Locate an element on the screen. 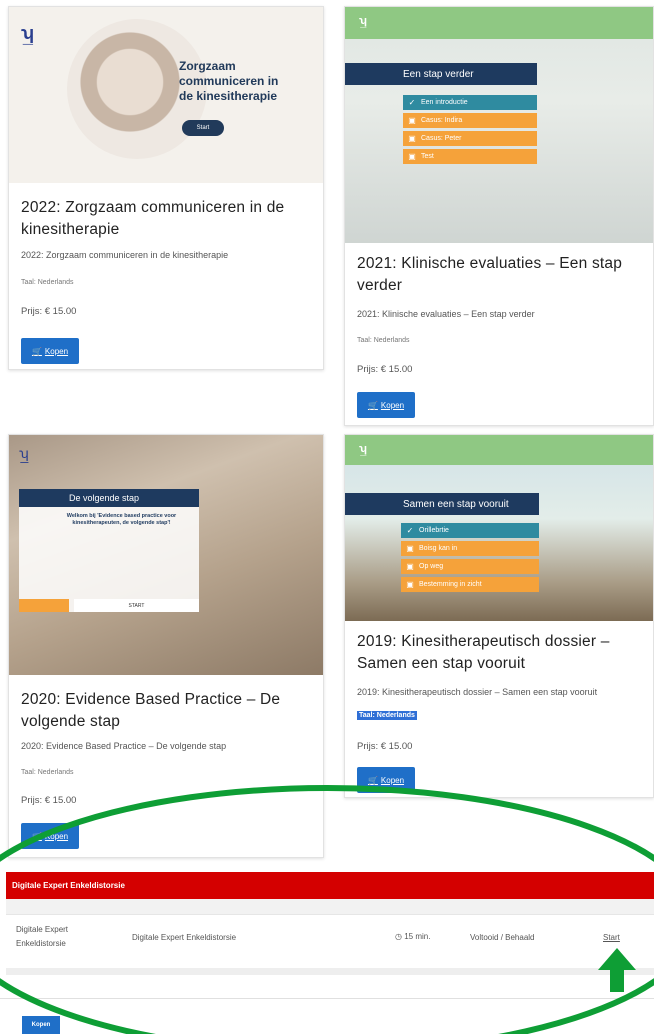 This screenshot has height=1034, width=654. bottom-buy-button: Kopen is located at coordinates (41, 1025).